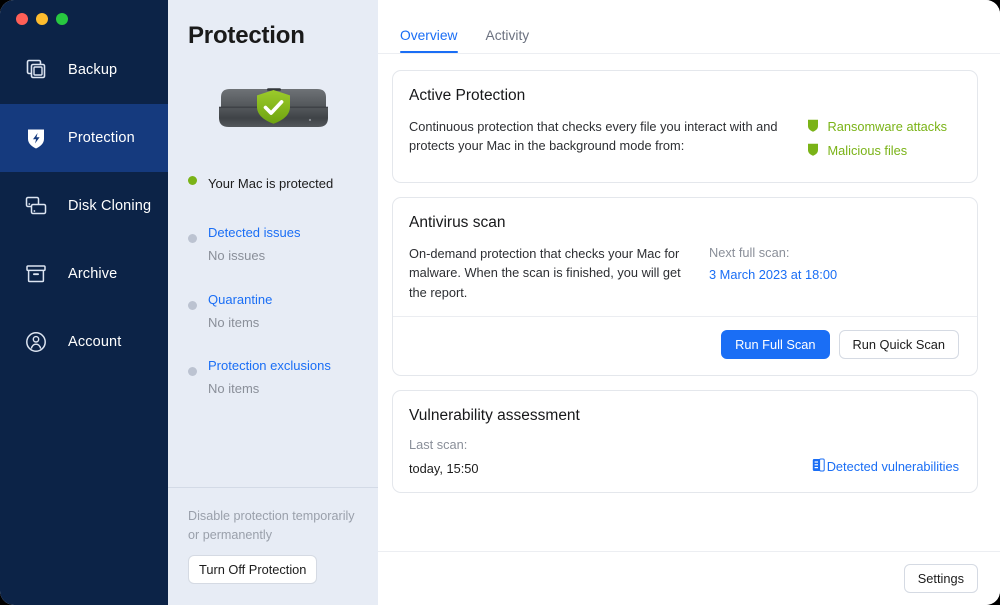 The width and height of the screenshot is (1000, 605). Describe the element at coordinates (940, 578) in the screenshot. I see `settings-button: Settings` at that location.